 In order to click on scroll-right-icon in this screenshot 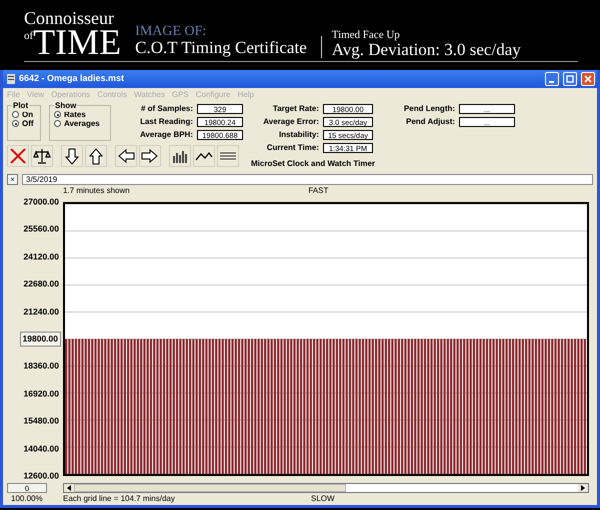, I will do `click(583, 487)`.